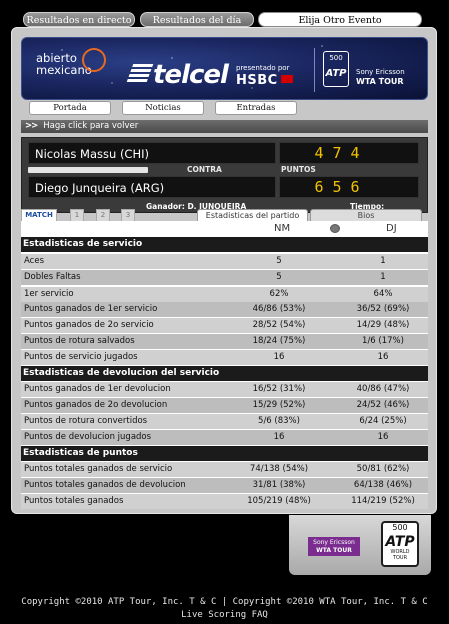 This screenshot has height=624, width=449. I want to click on player2-set3: 6, so click(355, 187).